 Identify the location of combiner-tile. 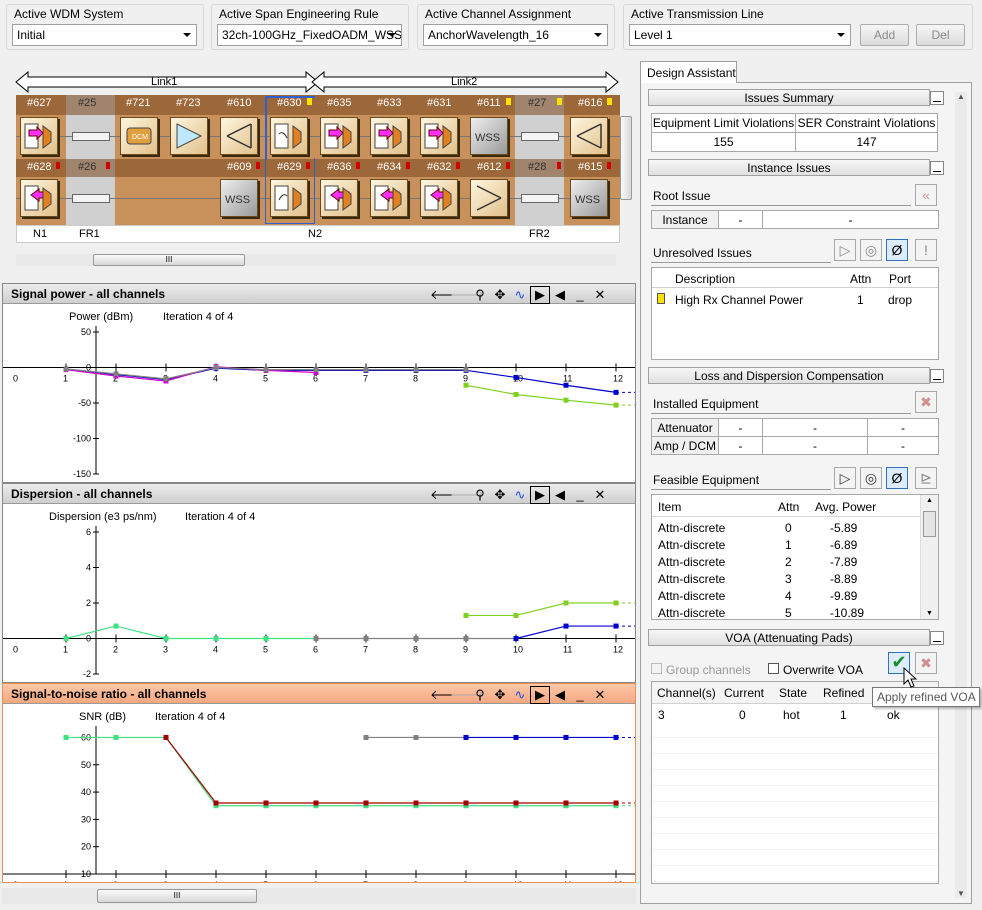
(489, 198).